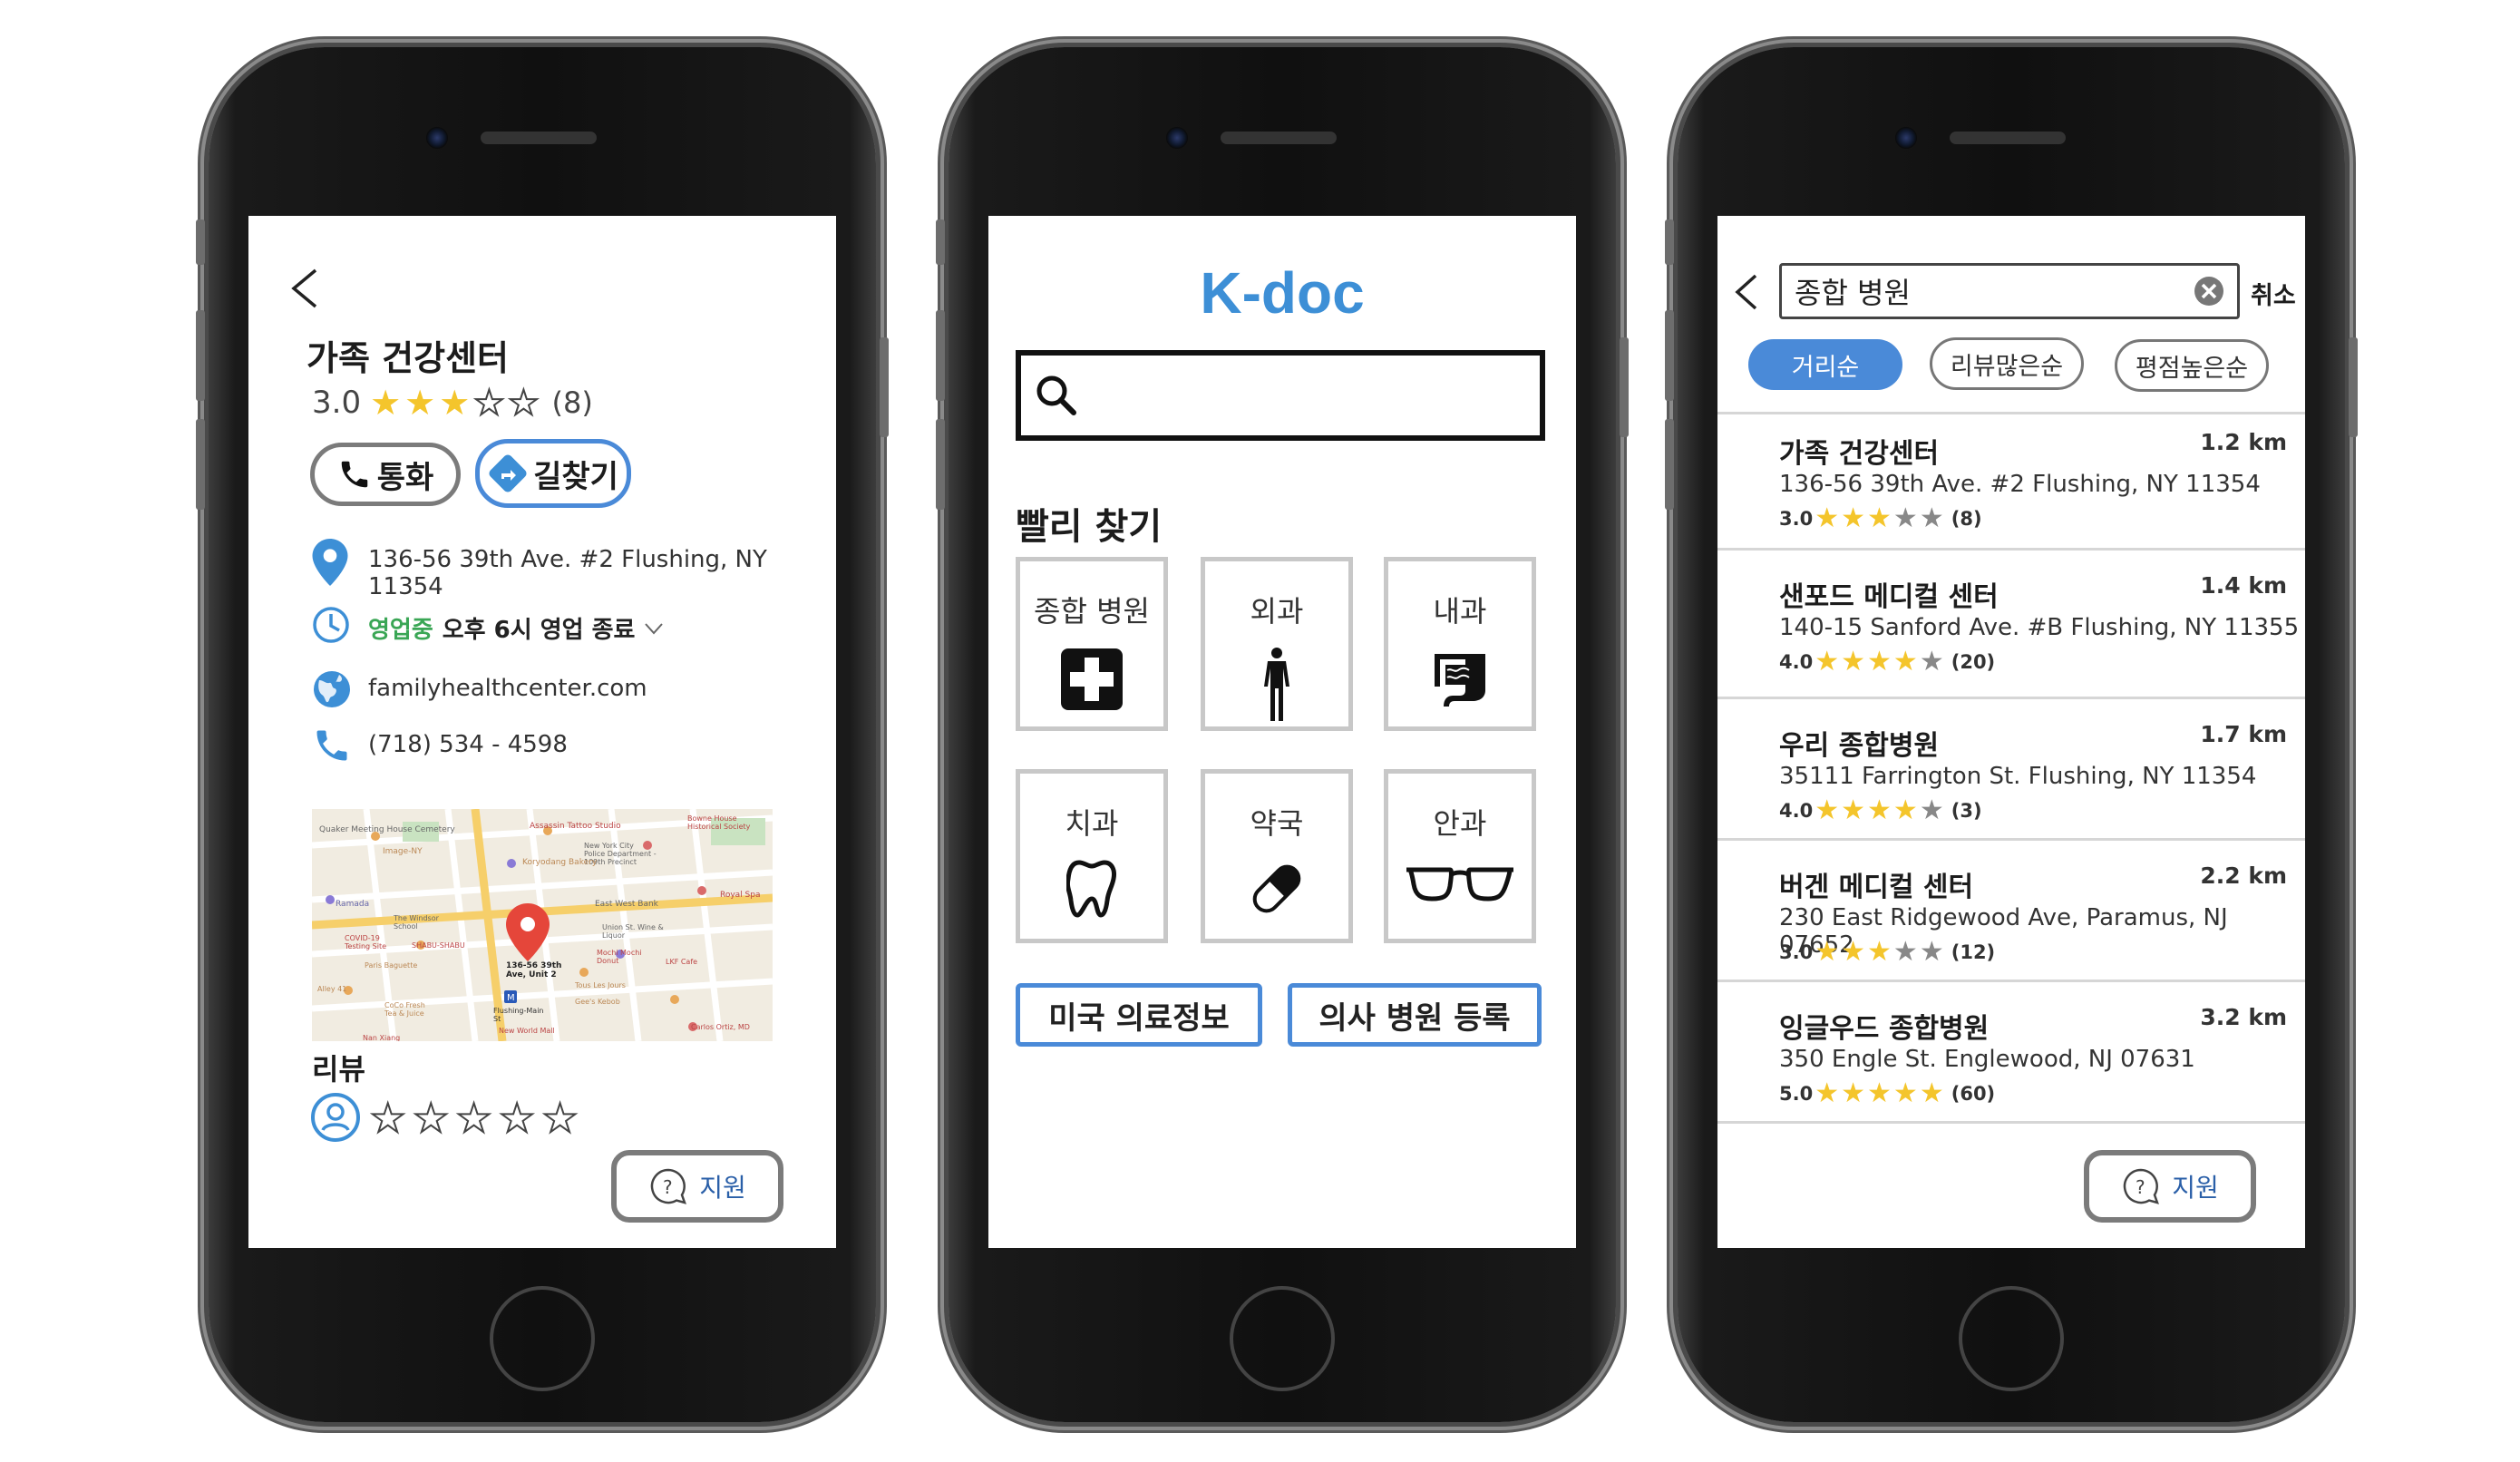 The width and height of the screenshot is (2520, 1462). Describe the element at coordinates (1460, 823) in the screenshot. I see `category-label: 안과` at that location.